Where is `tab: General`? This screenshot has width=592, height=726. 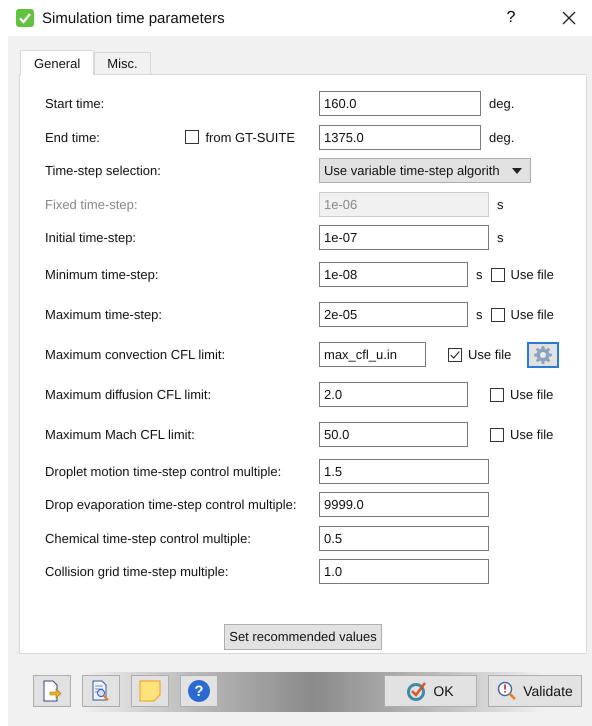 tab: General is located at coordinates (57, 62).